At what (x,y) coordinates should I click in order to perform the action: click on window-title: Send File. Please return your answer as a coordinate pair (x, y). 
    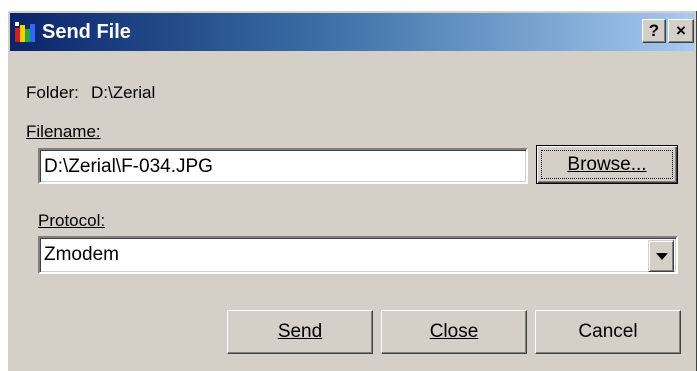
    Looking at the image, I should click on (86, 32).